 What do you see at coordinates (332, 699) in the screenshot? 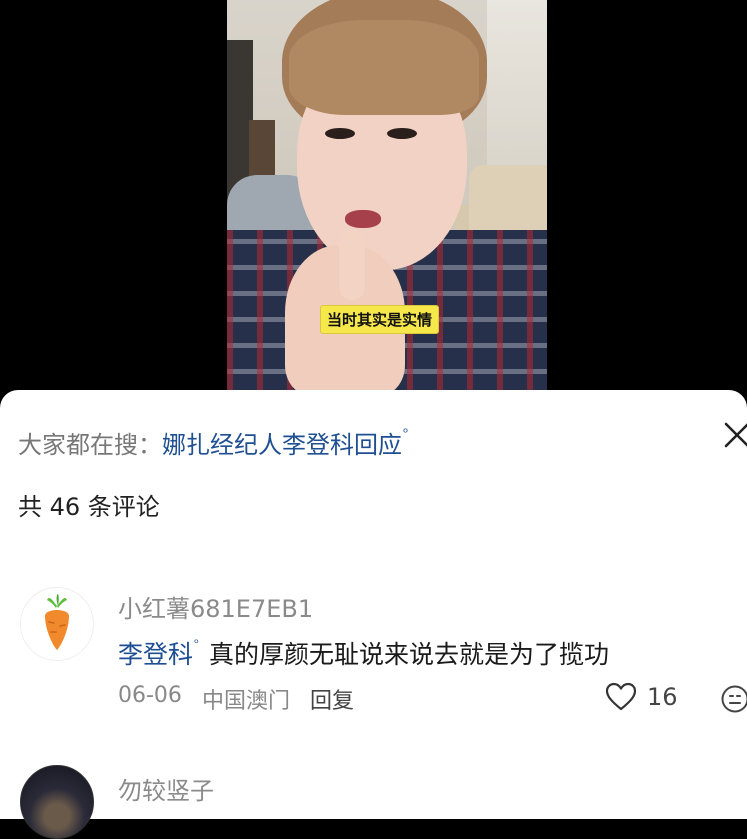
I see `reply-button: 回复` at bounding box center [332, 699].